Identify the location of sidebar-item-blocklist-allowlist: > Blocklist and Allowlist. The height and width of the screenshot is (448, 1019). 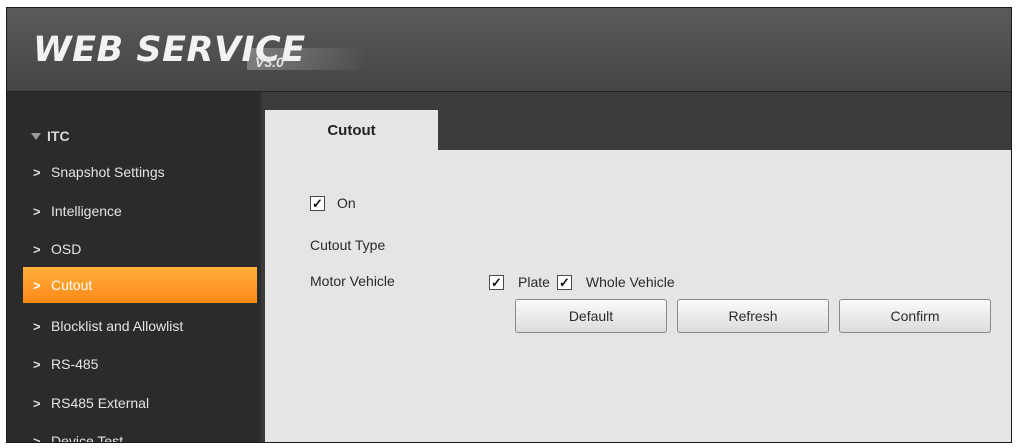
(140, 326).